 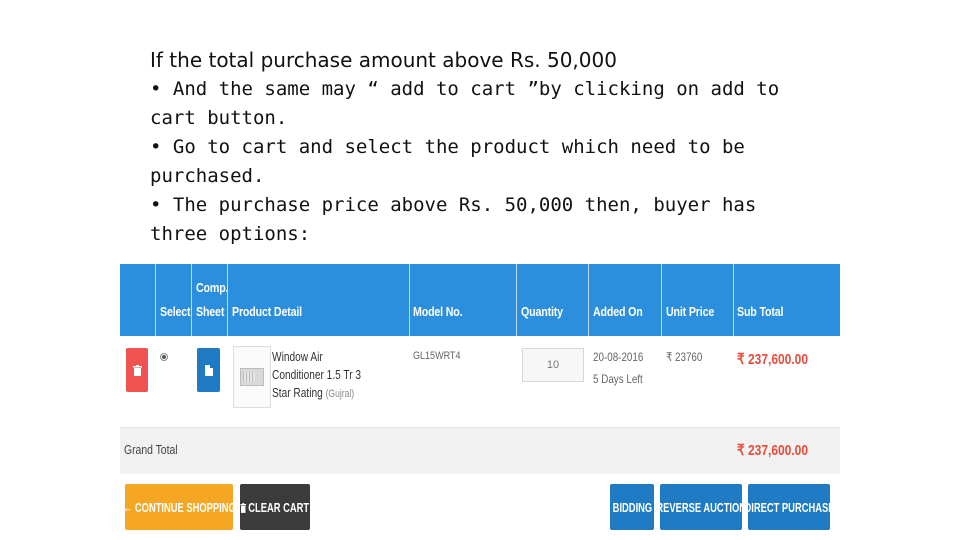 What do you see at coordinates (773, 359) in the screenshot?
I see `item-sub-total: ₹ 237,600.00` at bounding box center [773, 359].